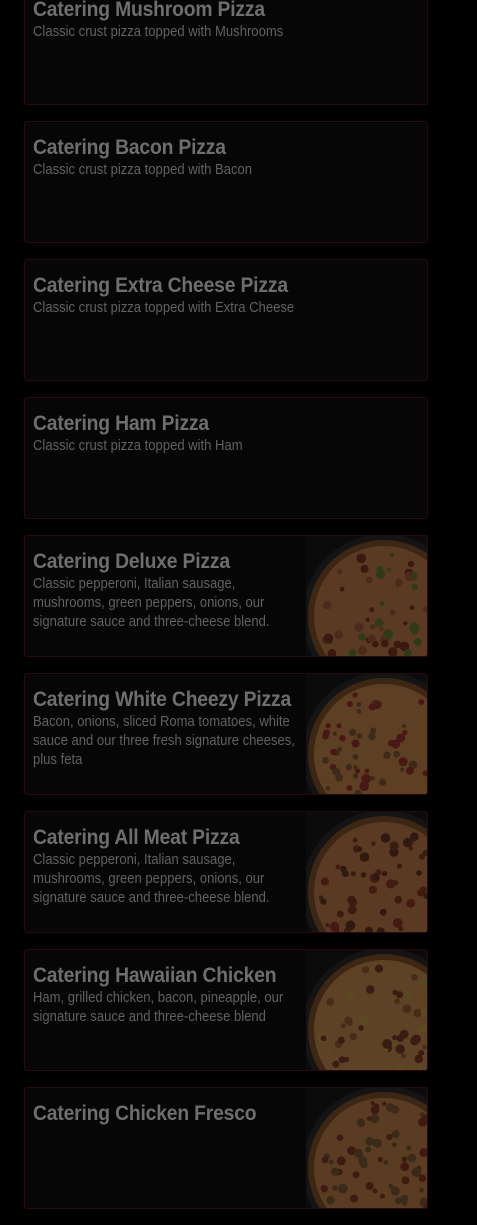 This screenshot has width=477, height=1225. Describe the element at coordinates (366, 1010) in the screenshot. I see `hawaiian-chicken-pizza-image` at that location.